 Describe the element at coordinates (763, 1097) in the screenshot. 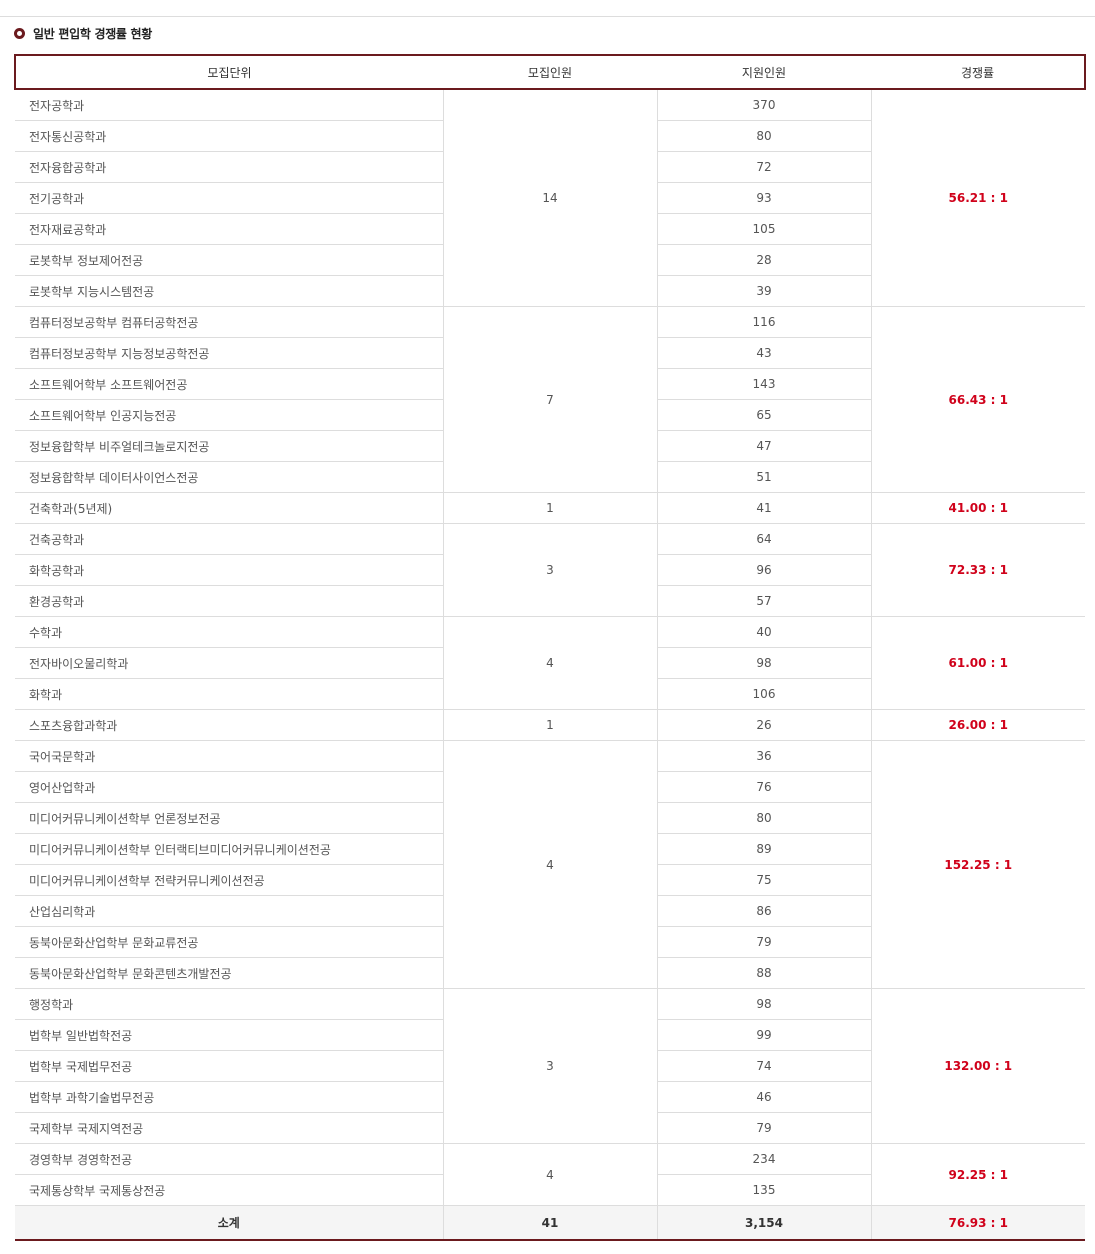

I see `applicants-cell: 46` at that location.